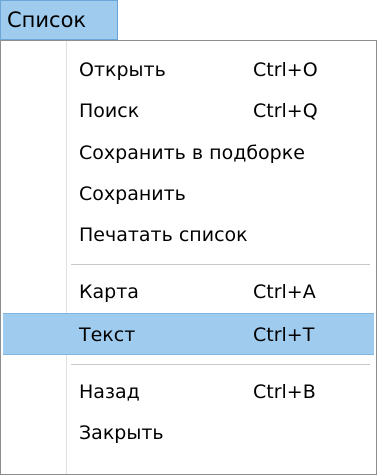  Describe the element at coordinates (284, 335) in the screenshot. I see `menu-item-shortcut: Ctrl+T` at that location.